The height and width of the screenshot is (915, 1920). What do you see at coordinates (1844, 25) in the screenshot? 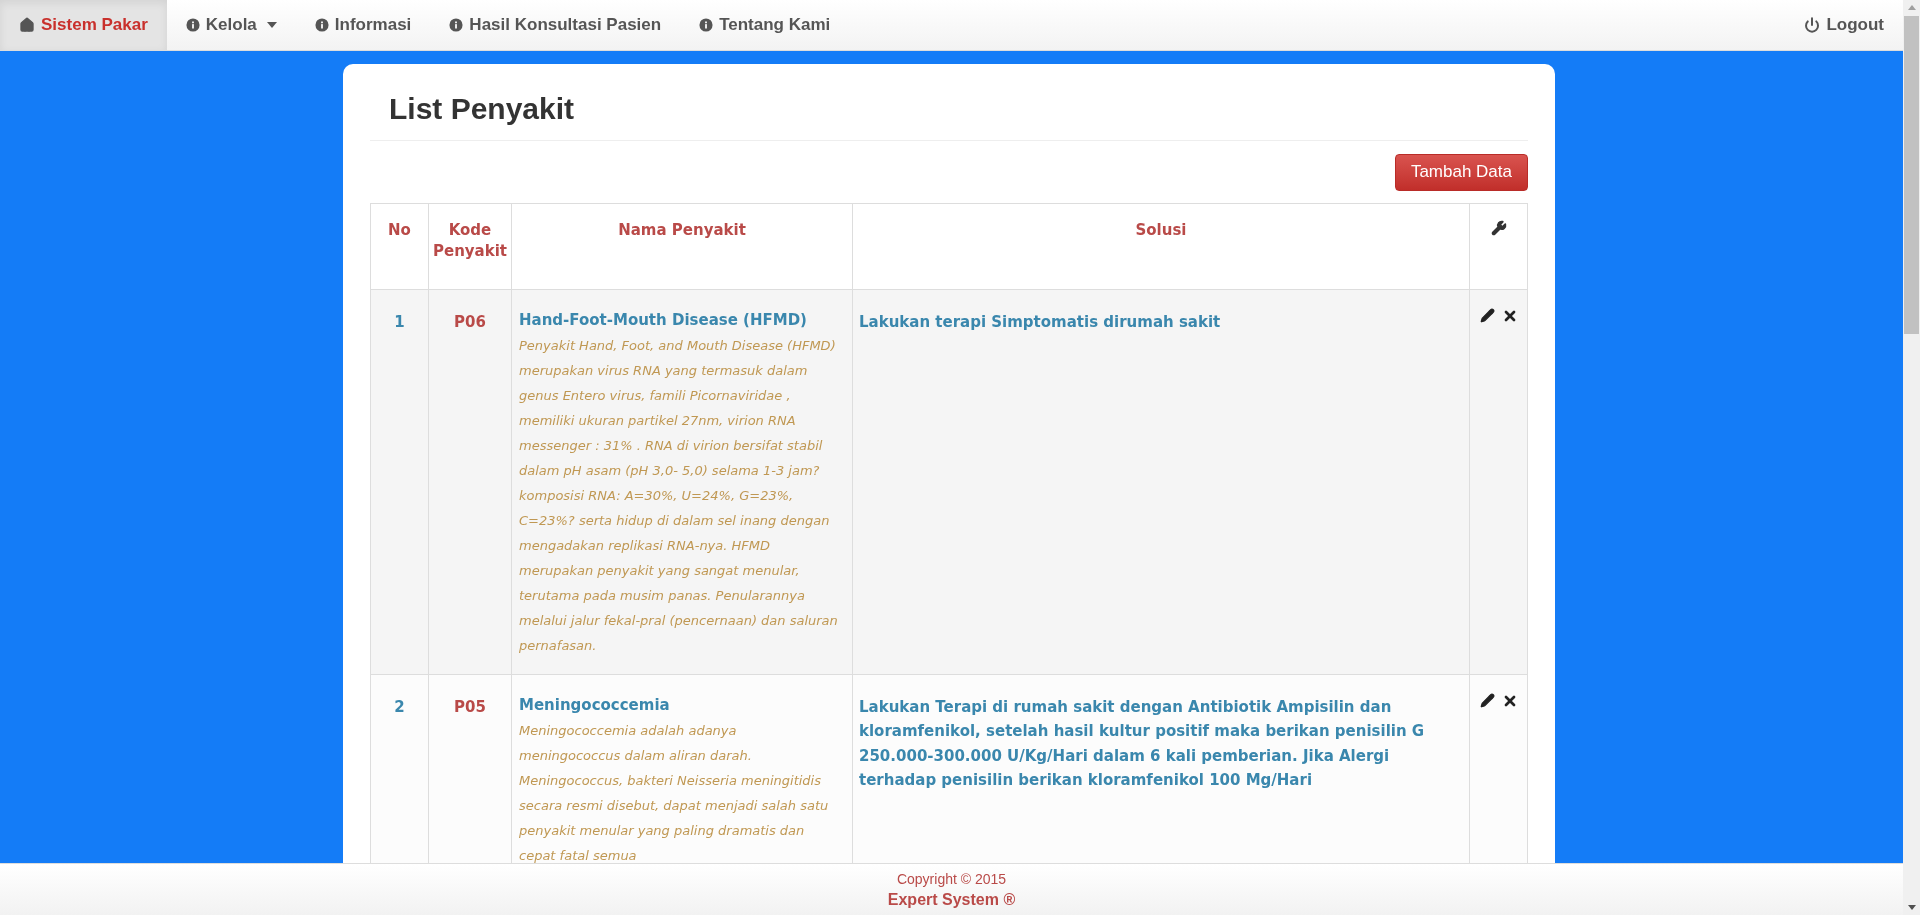
I see `logout-button: Logout` at bounding box center [1844, 25].